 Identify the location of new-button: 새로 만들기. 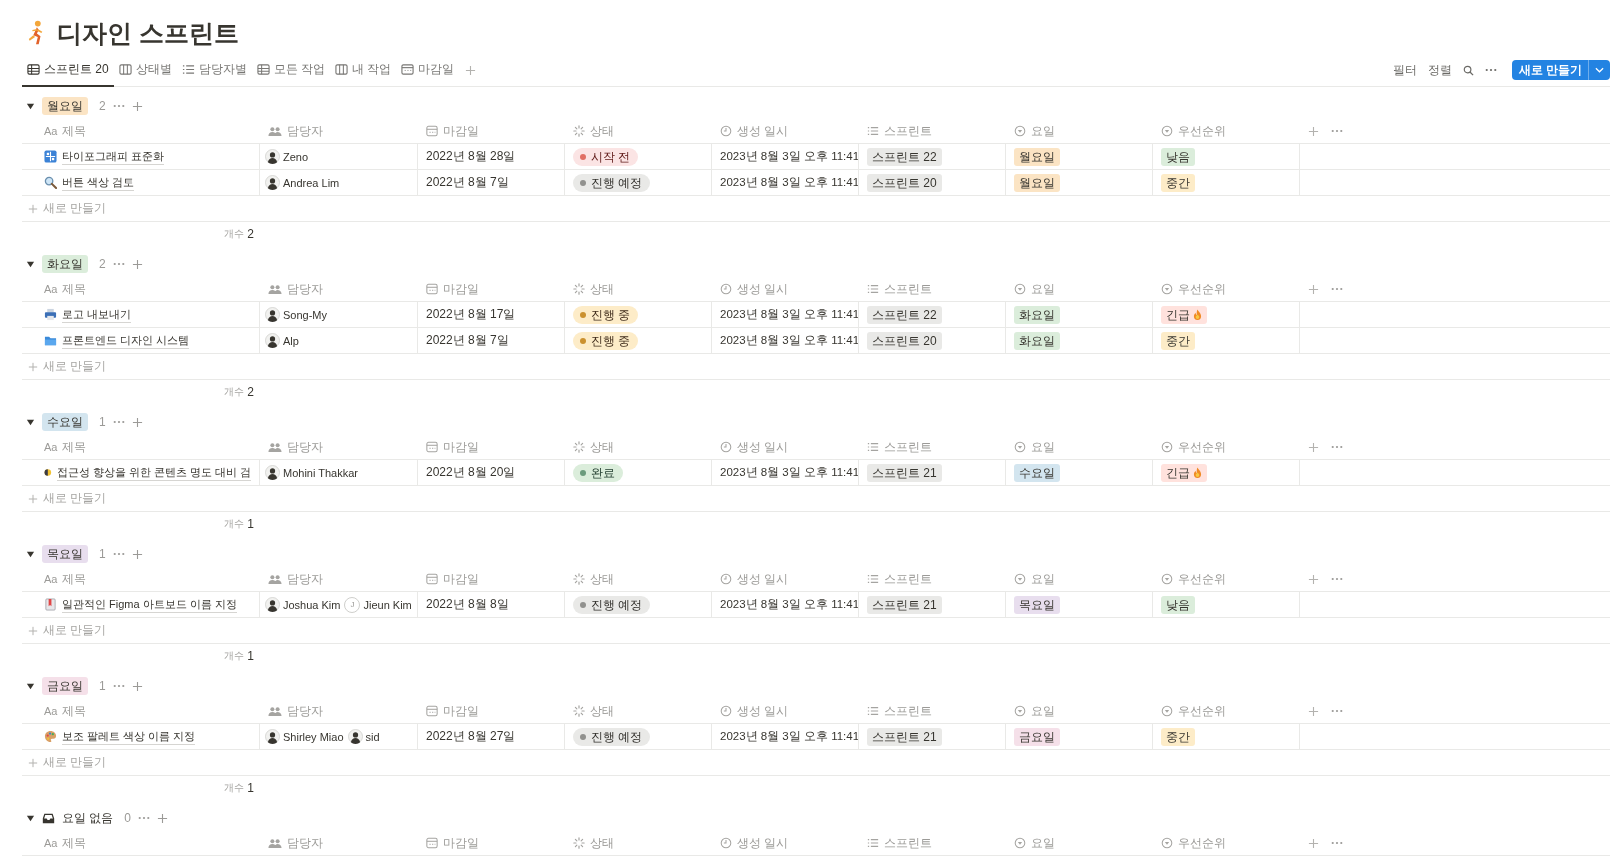
(1560, 70).